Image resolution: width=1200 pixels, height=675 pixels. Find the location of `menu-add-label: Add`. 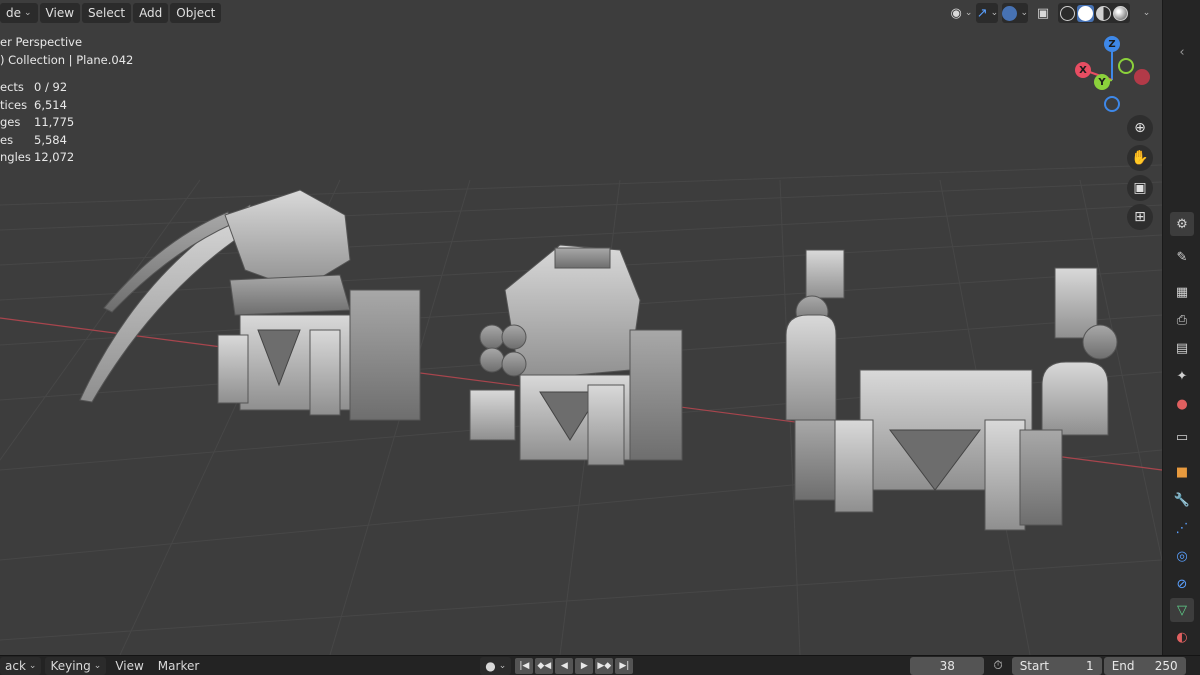

menu-add-label: Add is located at coordinates (151, 13).